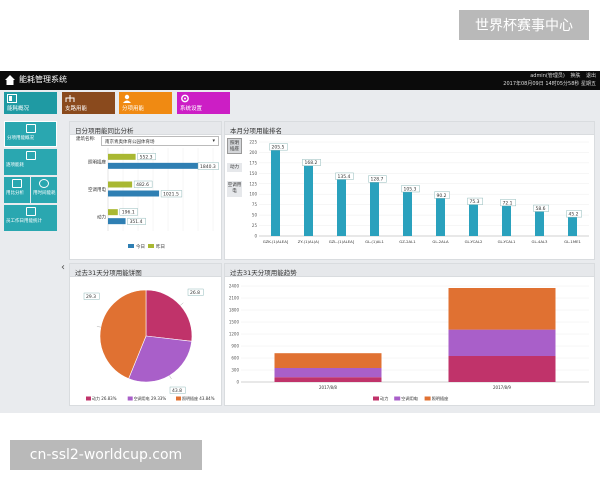 This screenshot has width=600, height=480. Describe the element at coordinates (203, 103) in the screenshot. I see `module-settings: 系统设置` at that location.